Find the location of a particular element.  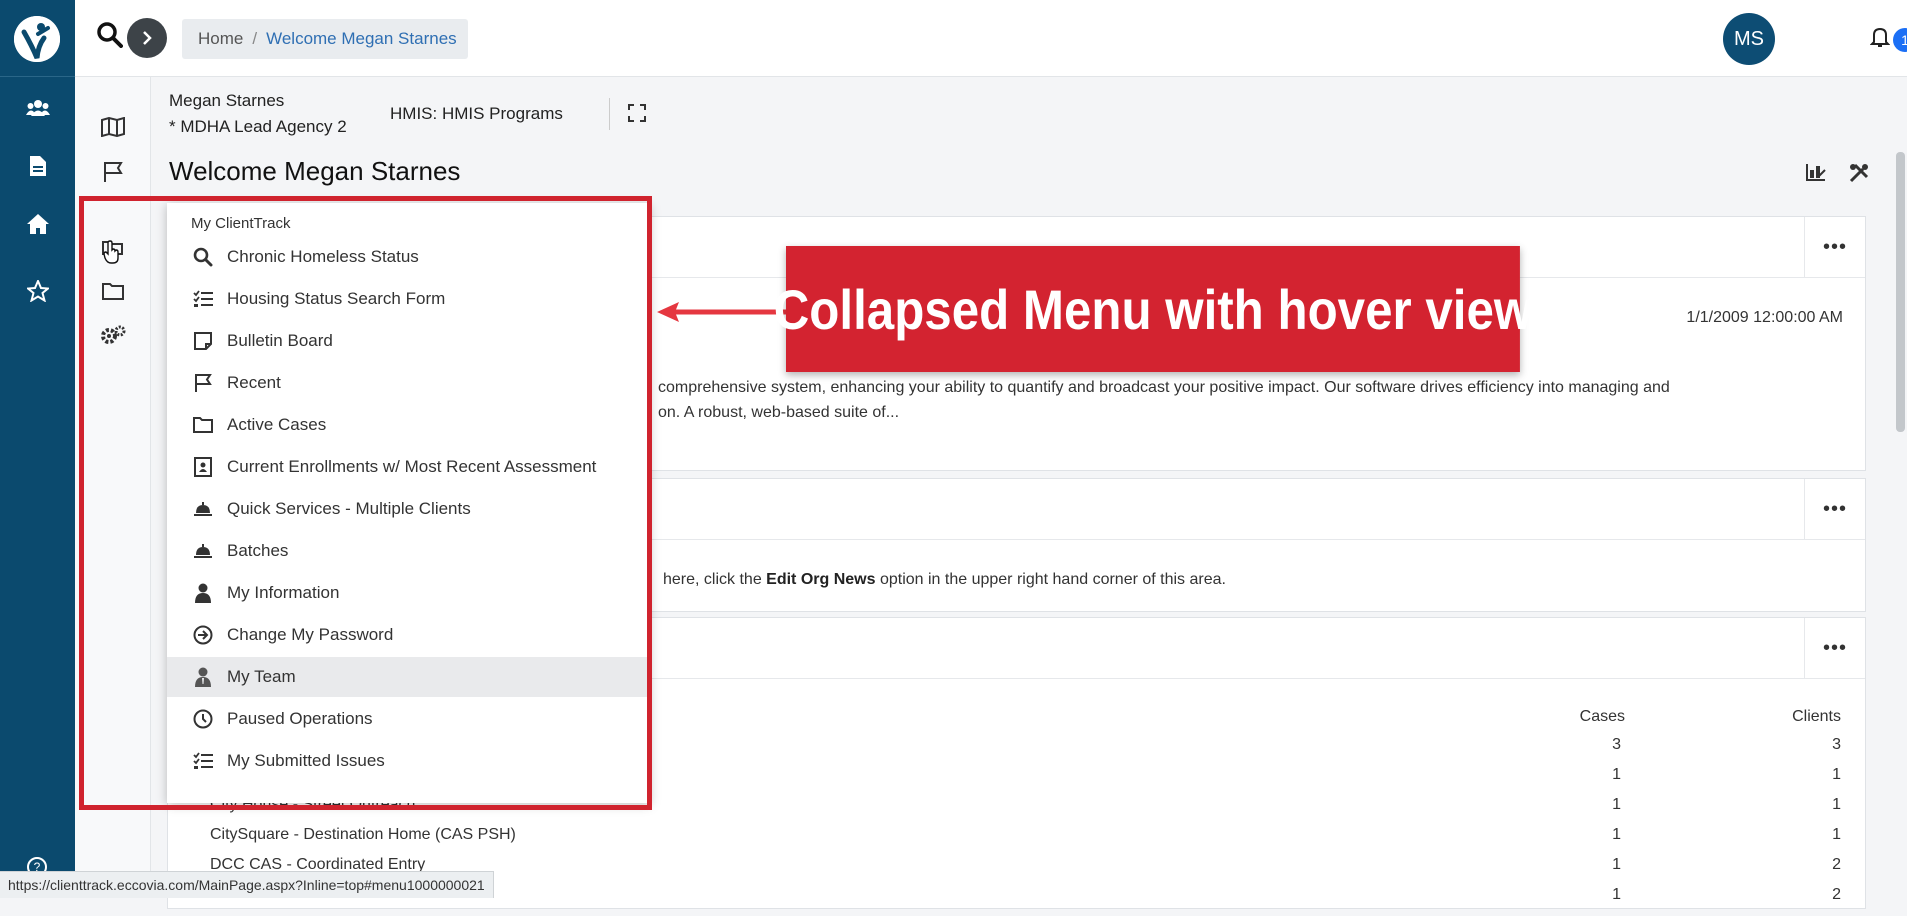

chevron-right-icon is located at coordinates (147, 38).